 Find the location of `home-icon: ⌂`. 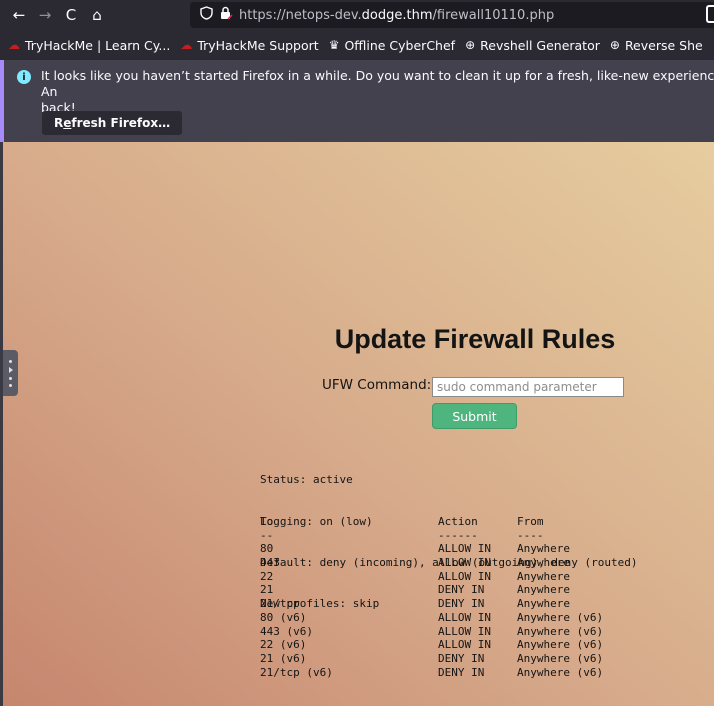

home-icon: ⌂ is located at coordinates (97, 15).